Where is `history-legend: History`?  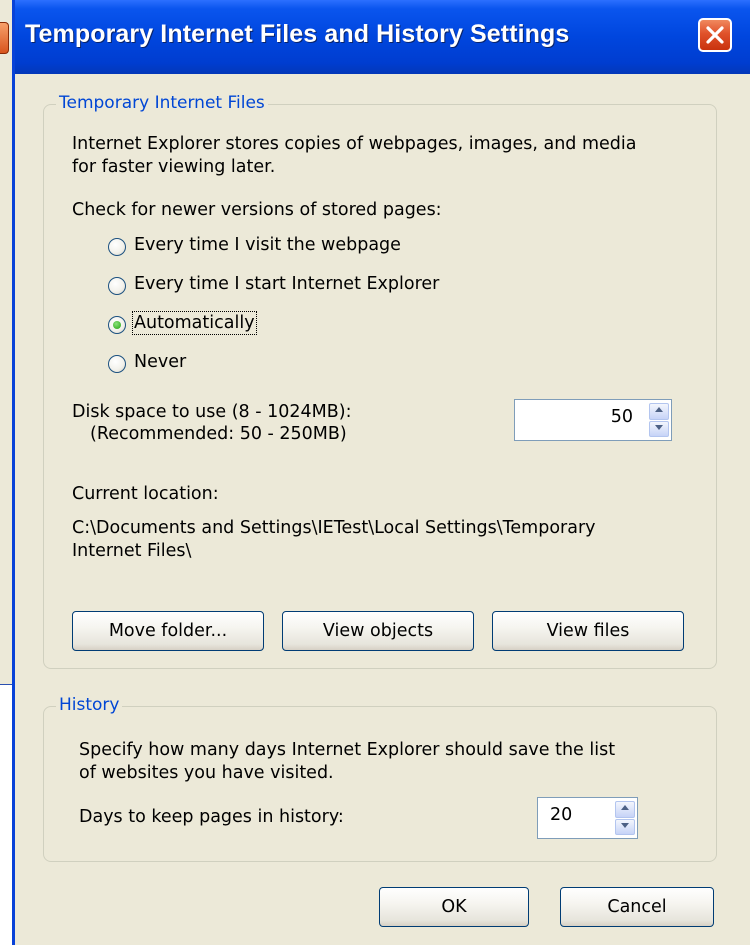
history-legend: History is located at coordinates (89, 705).